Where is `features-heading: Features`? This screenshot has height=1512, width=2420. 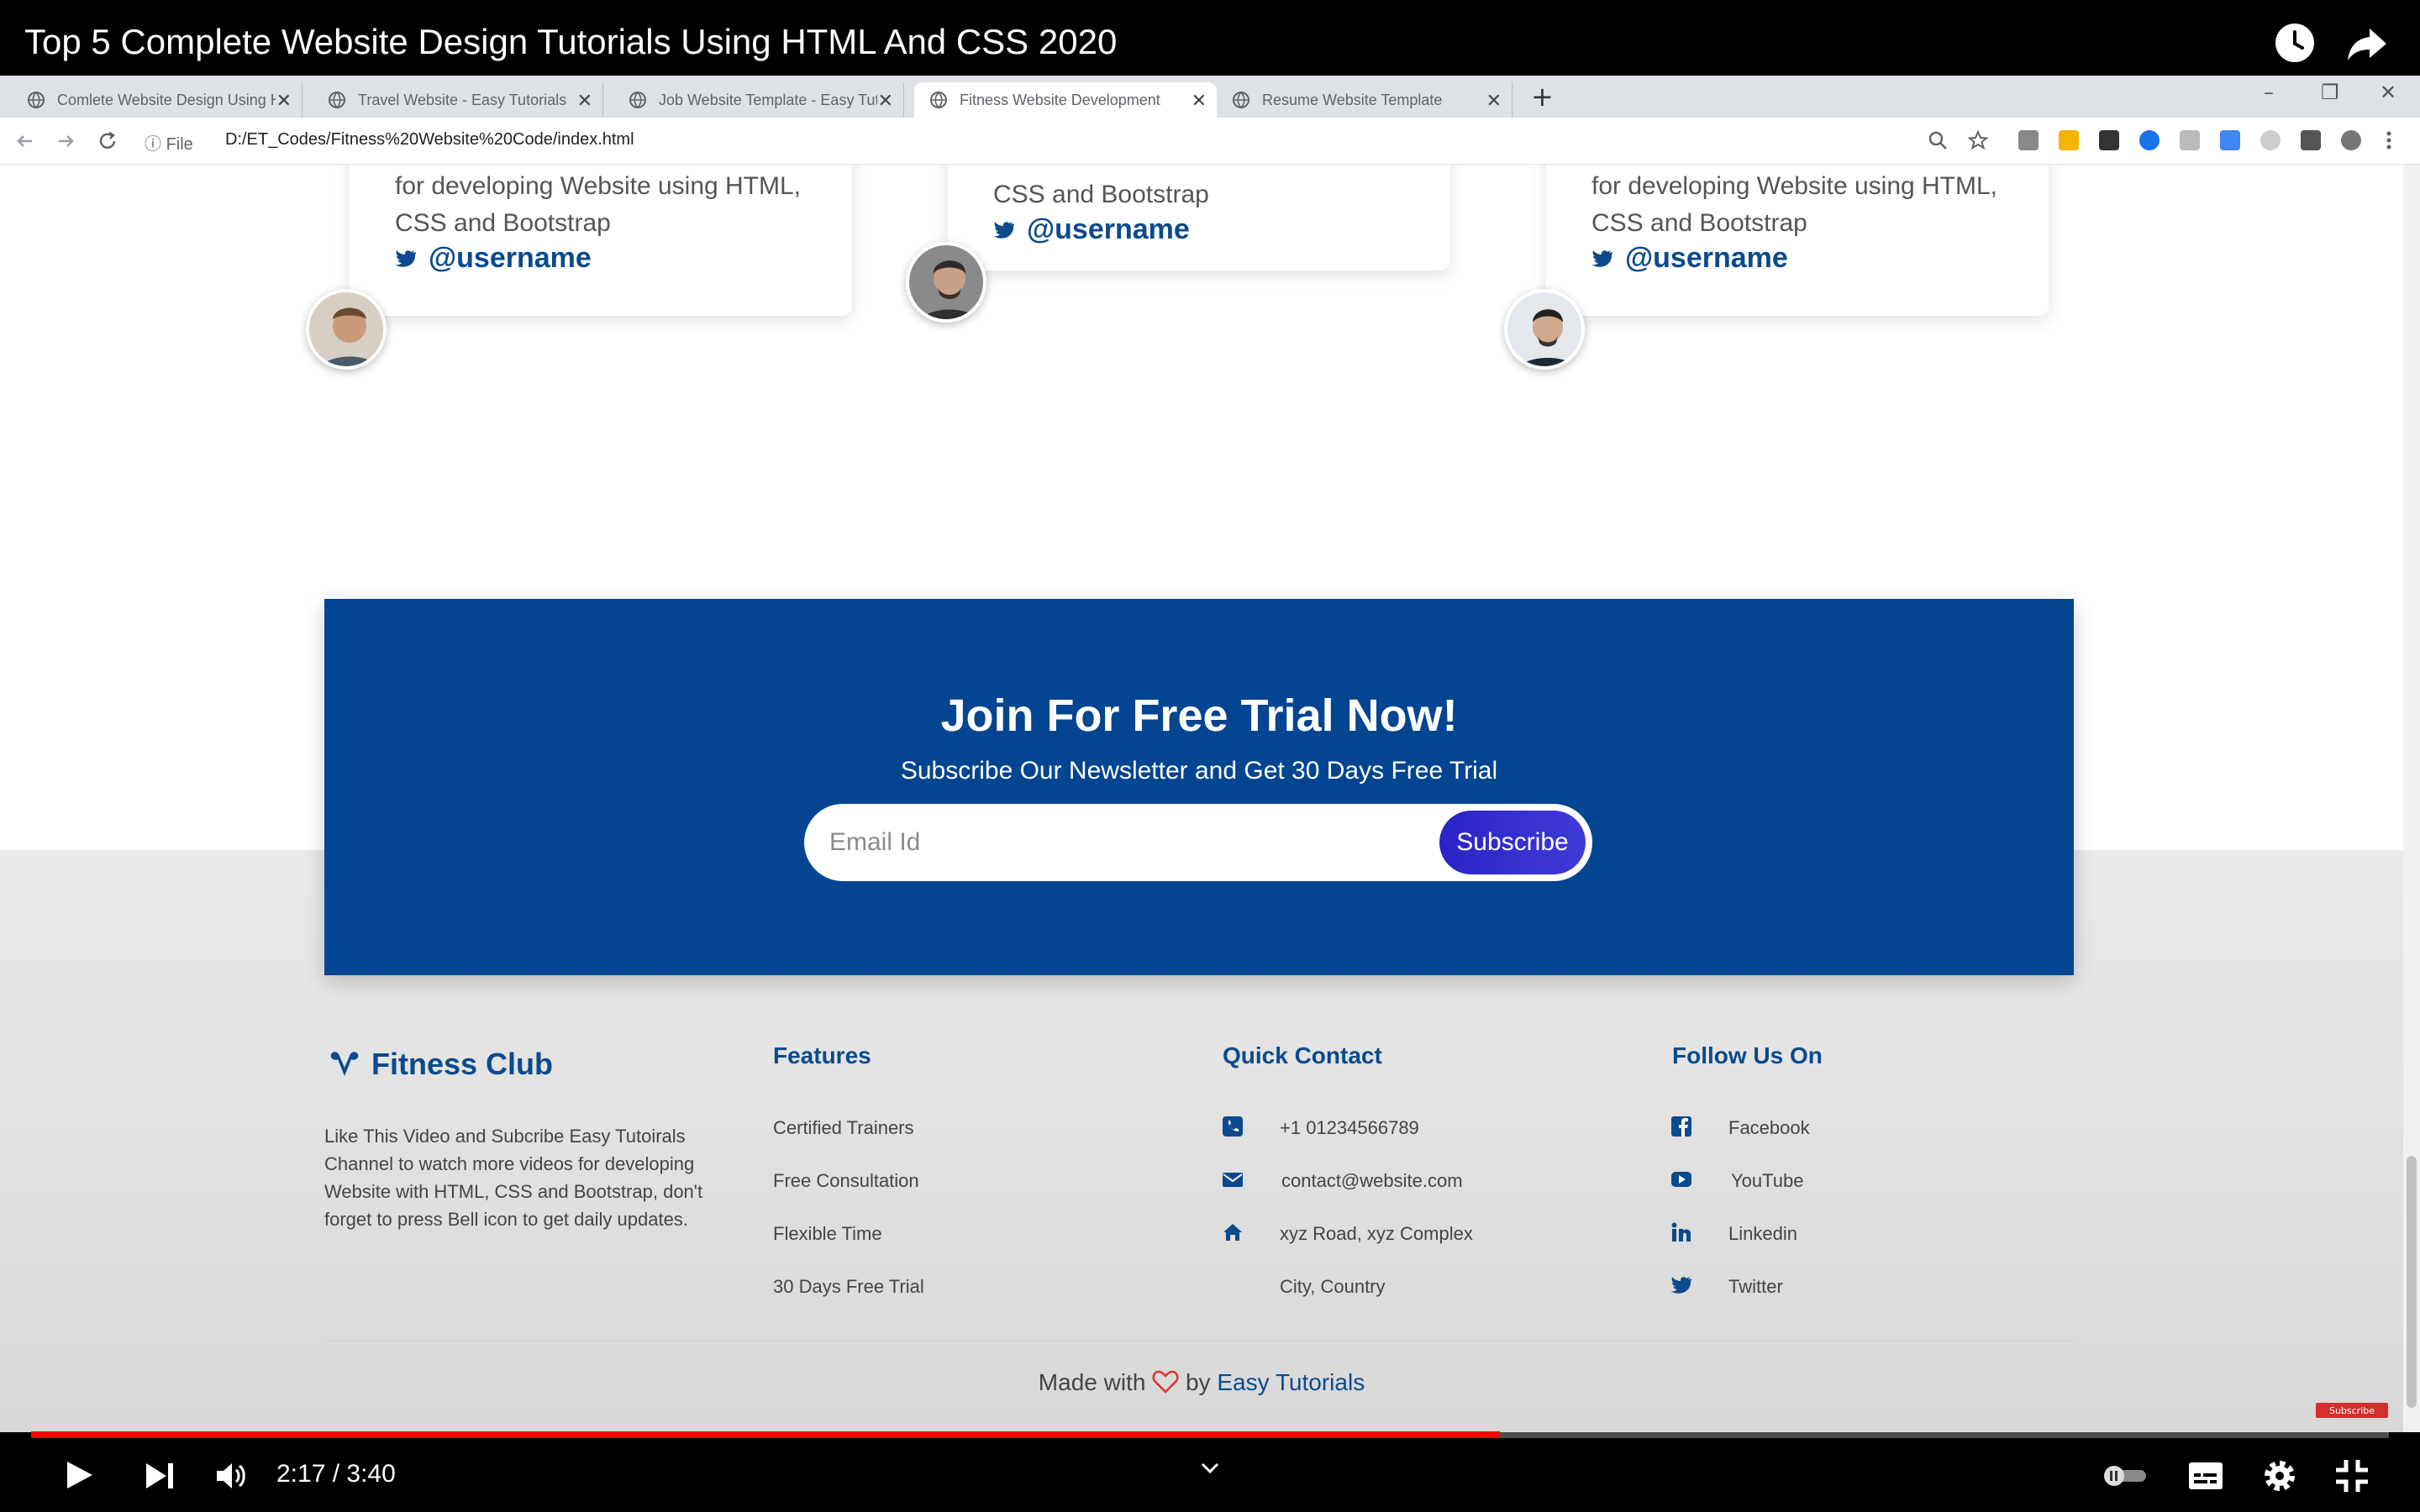
features-heading: Features is located at coordinates (822, 1055).